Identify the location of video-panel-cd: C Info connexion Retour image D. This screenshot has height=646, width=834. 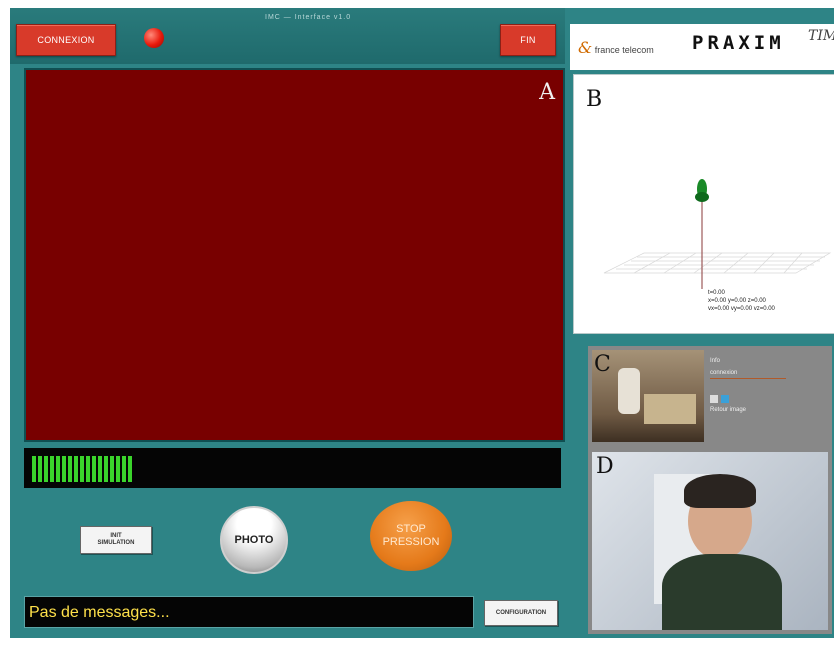
(710, 490).